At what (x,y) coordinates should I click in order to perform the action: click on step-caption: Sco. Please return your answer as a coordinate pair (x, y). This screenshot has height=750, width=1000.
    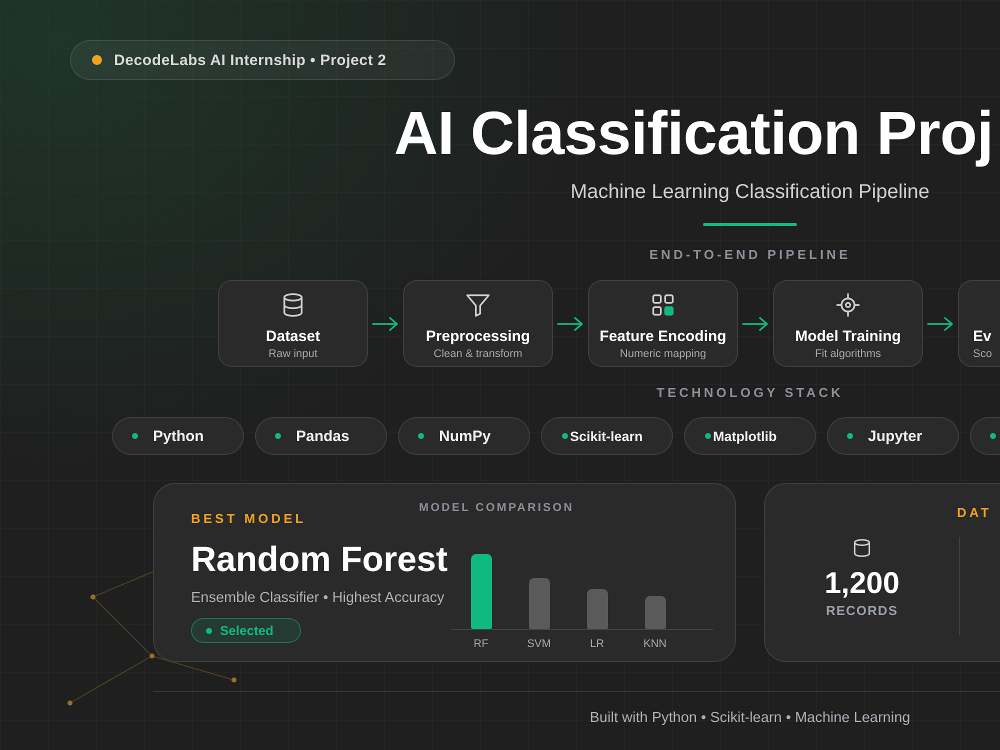
    Looking at the image, I should click on (982, 354).